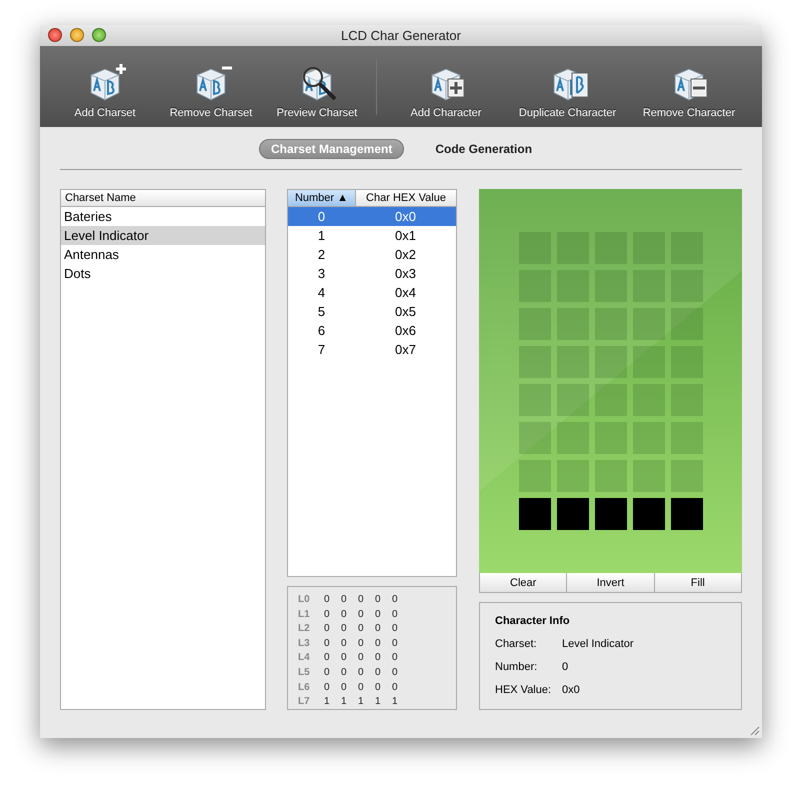 This screenshot has width=801, height=793. What do you see at coordinates (405, 292) in the screenshot?
I see `table-cell-text: 0x4` at bounding box center [405, 292].